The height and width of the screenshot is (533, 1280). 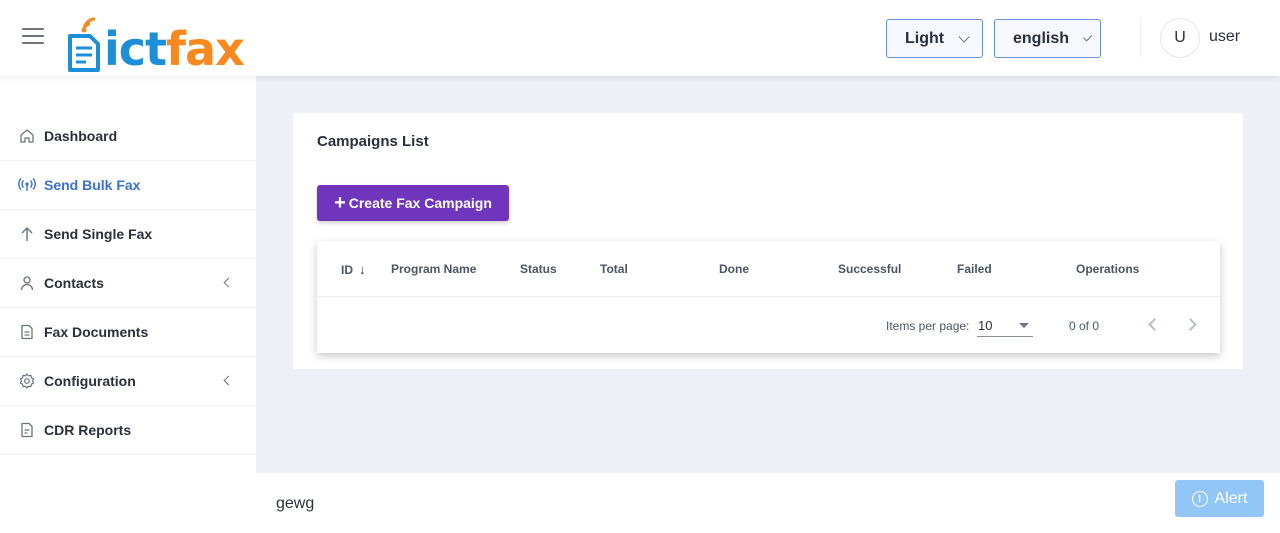 I want to click on alert-button-label: Alert, so click(x=1231, y=498).